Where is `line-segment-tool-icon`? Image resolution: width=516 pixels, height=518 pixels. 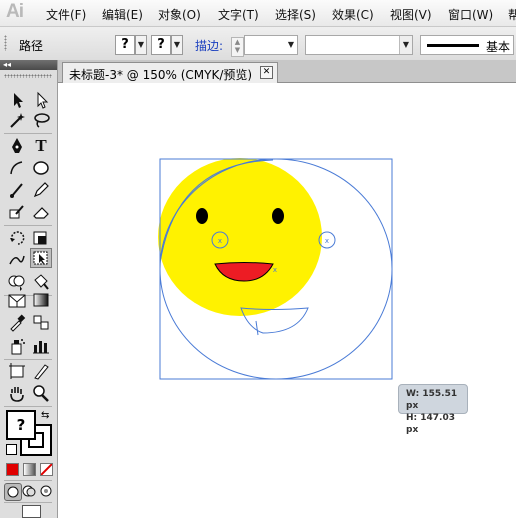
line-segment-tool-icon is located at coordinates (17, 168).